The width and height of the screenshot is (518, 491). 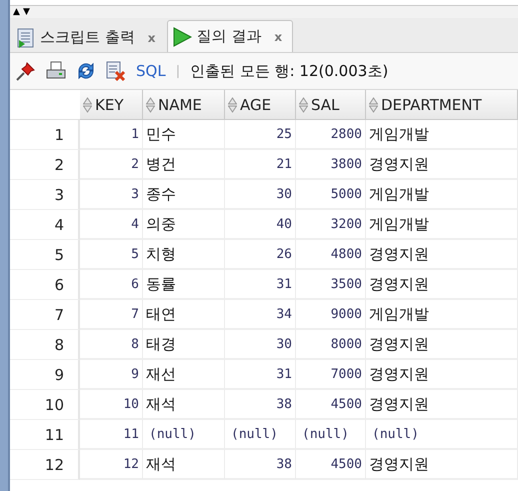 What do you see at coordinates (260, 225) in the screenshot?
I see `table-cell: 40` at bounding box center [260, 225].